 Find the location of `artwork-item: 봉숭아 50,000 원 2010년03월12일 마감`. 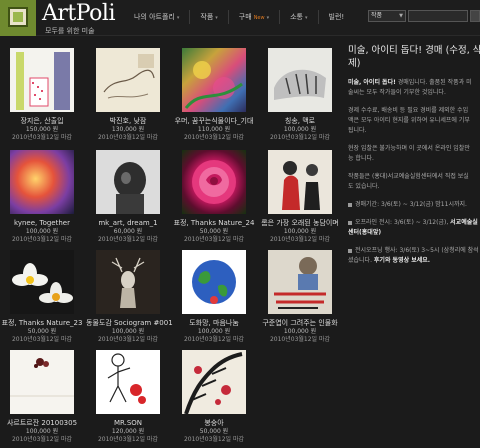

artwork-item: 봉숭아 50,000 원 2010년03월12일 마감 is located at coordinates (214, 397).